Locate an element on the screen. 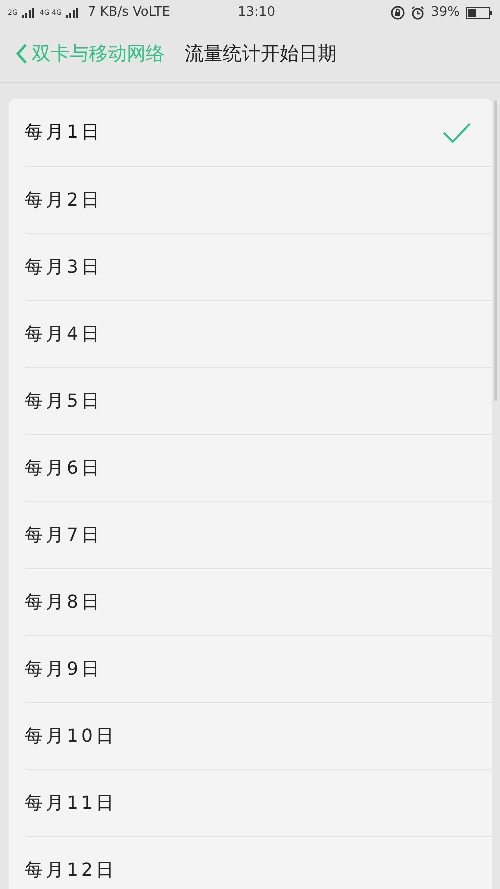 This screenshot has width=500, height=889. battery-icon is located at coordinates (479, 13).